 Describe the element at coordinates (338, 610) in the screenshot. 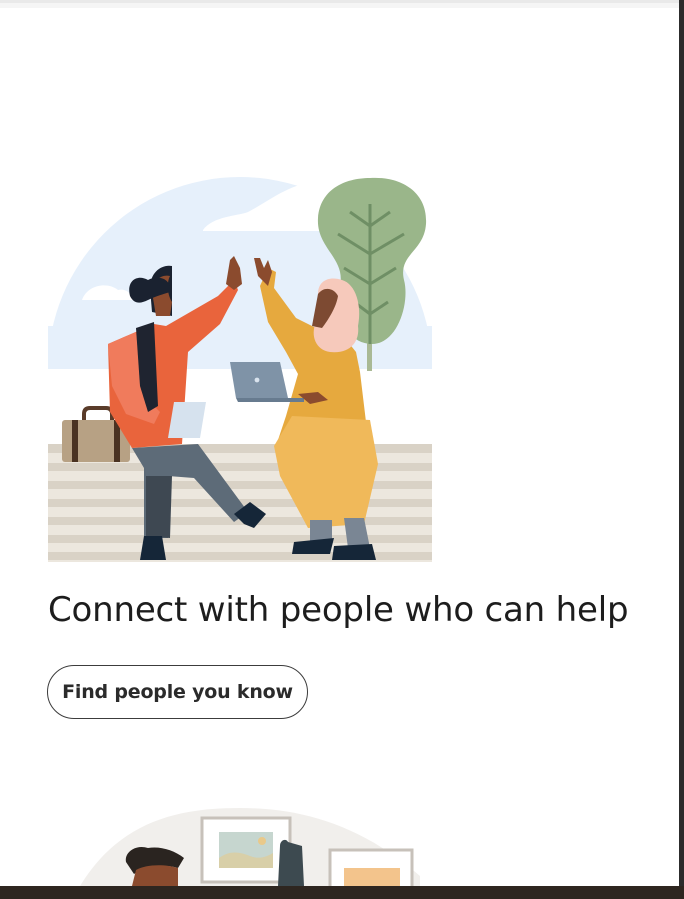

I see `card-headline: Connect with people who can help` at that location.